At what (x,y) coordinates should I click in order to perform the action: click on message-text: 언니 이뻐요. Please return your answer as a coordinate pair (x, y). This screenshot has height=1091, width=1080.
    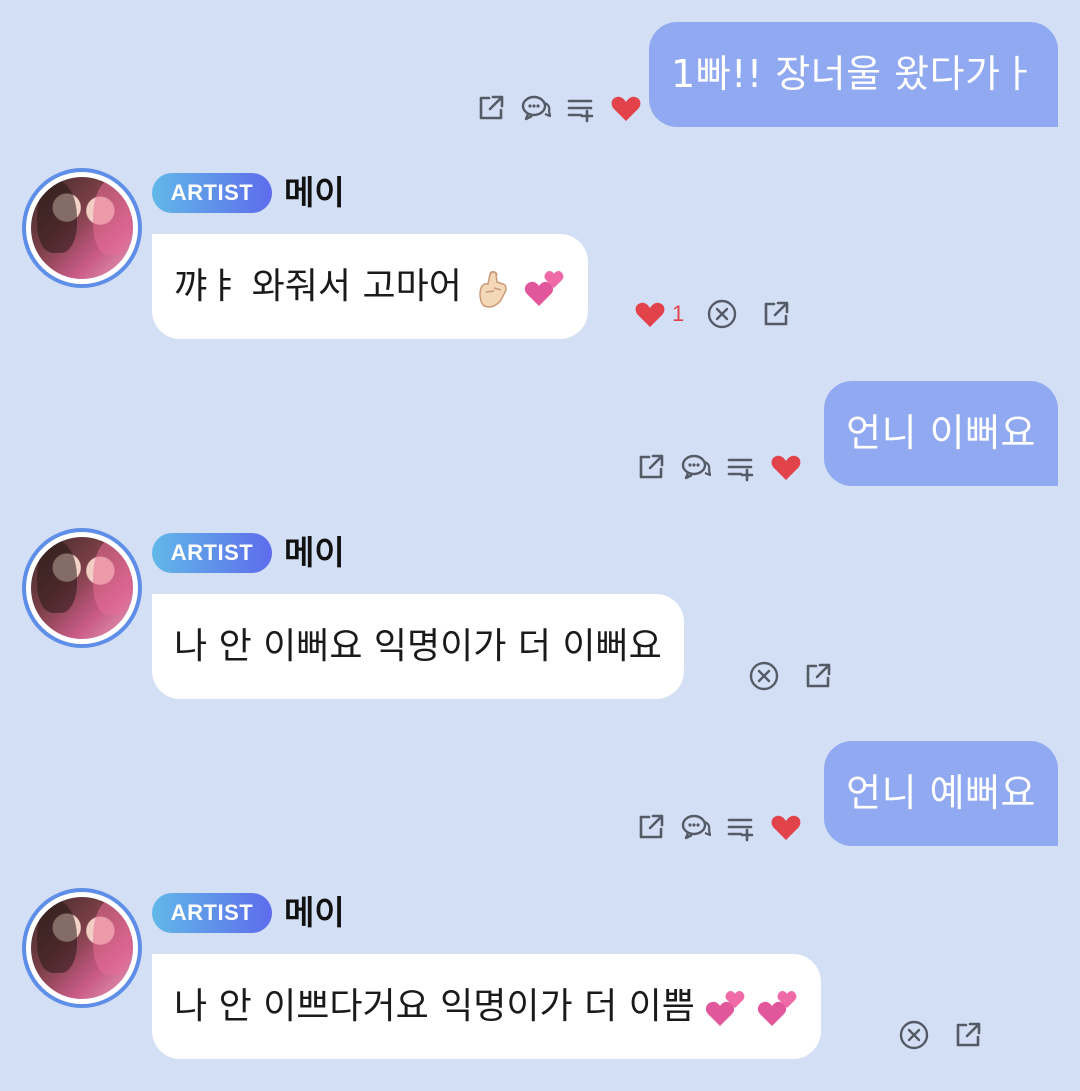
    Looking at the image, I should click on (941, 433).